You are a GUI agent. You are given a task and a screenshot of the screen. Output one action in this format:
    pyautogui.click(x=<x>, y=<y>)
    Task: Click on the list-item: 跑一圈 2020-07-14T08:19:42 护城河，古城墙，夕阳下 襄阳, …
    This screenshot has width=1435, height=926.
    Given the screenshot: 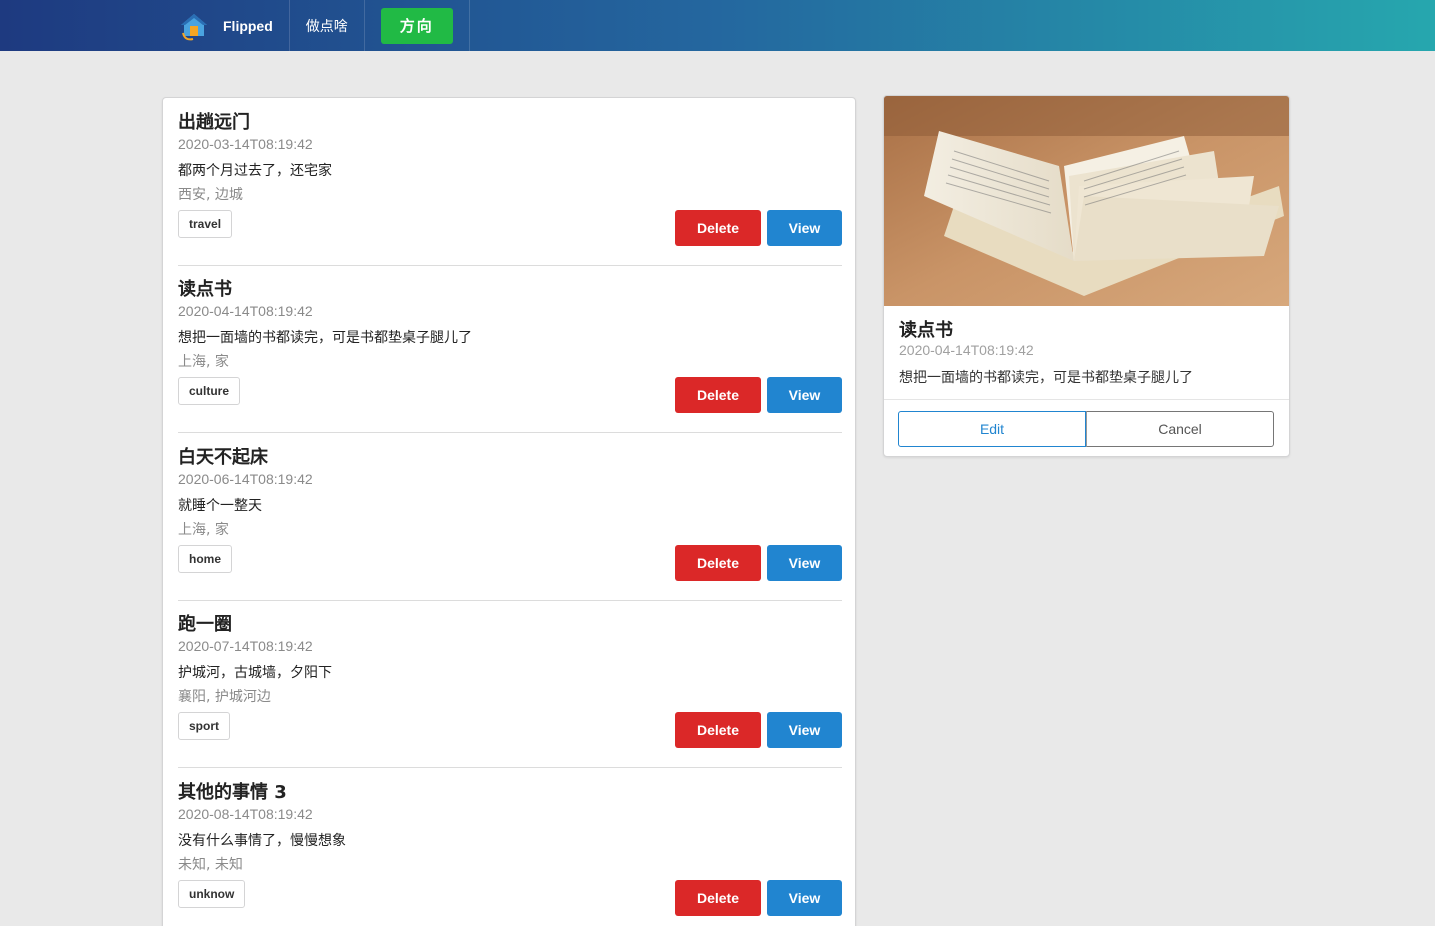 What is the action you would take?
    pyautogui.click(x=510, y=684)
    